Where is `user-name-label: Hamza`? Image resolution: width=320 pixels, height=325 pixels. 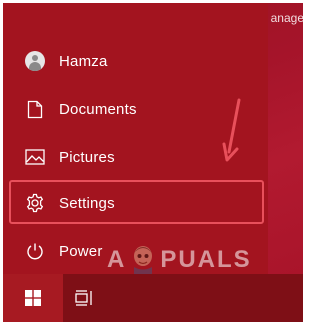 user-name-label: Hamza is located at coordinates (83, 61).